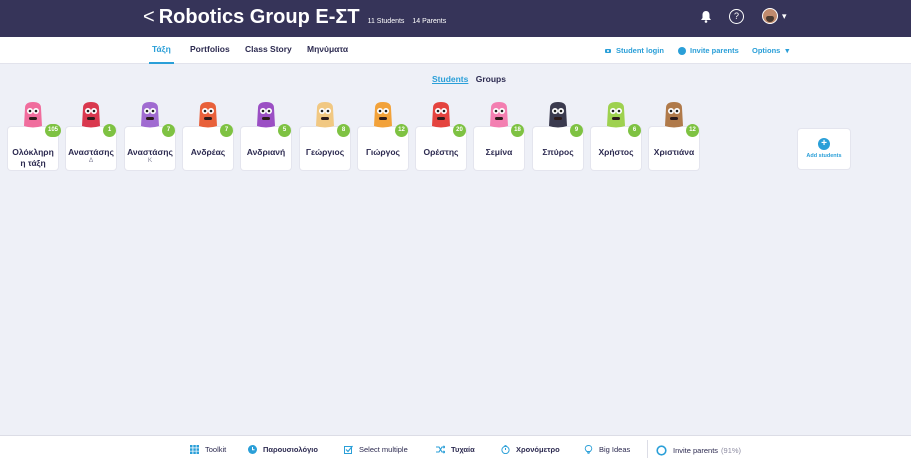 This screenshot has width=911, height=462. Describe the element at coordinates (616, 152) in the screenshot. I see `student-name: Χρήστος` at that location.